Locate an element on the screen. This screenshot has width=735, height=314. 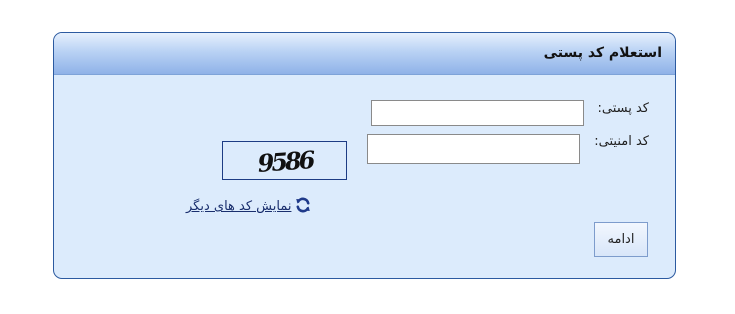
postal-code-input is located at coordinates (477, 113).